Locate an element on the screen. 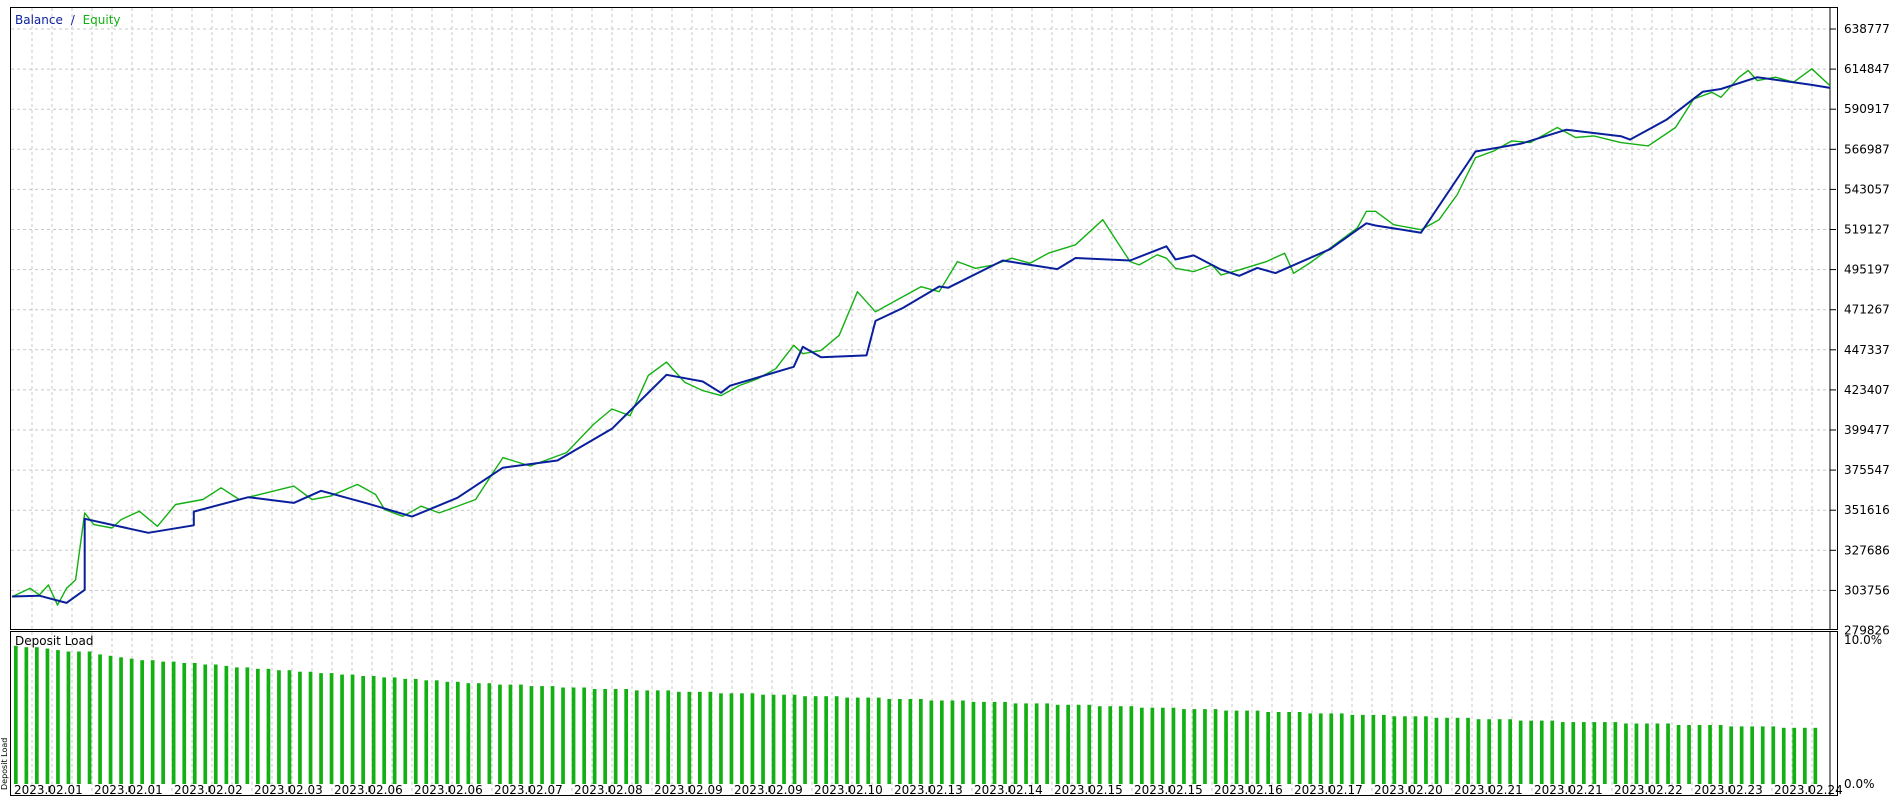  y-tick-label: 0.0% is located at coordinates (1859, 784).